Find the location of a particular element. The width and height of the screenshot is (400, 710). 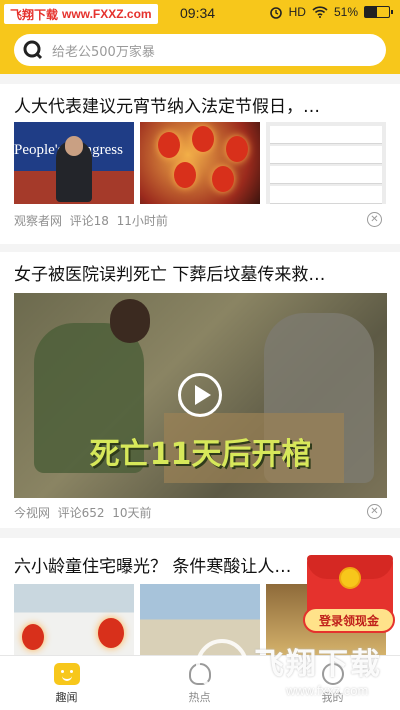

search-input: 给老公500万家暴 is located at coordinates (200, 50).